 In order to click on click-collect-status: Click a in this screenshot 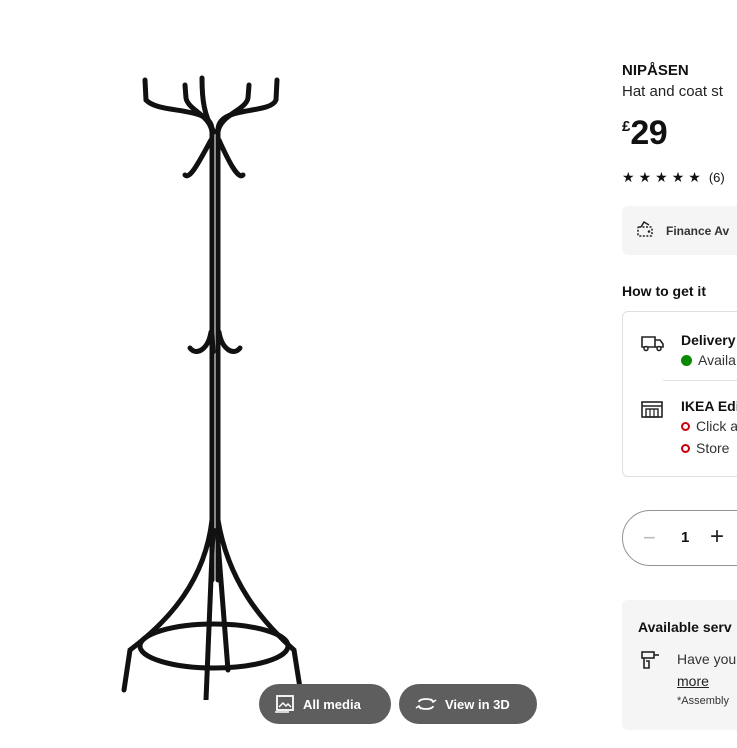, I will do `click(709, 426)`.